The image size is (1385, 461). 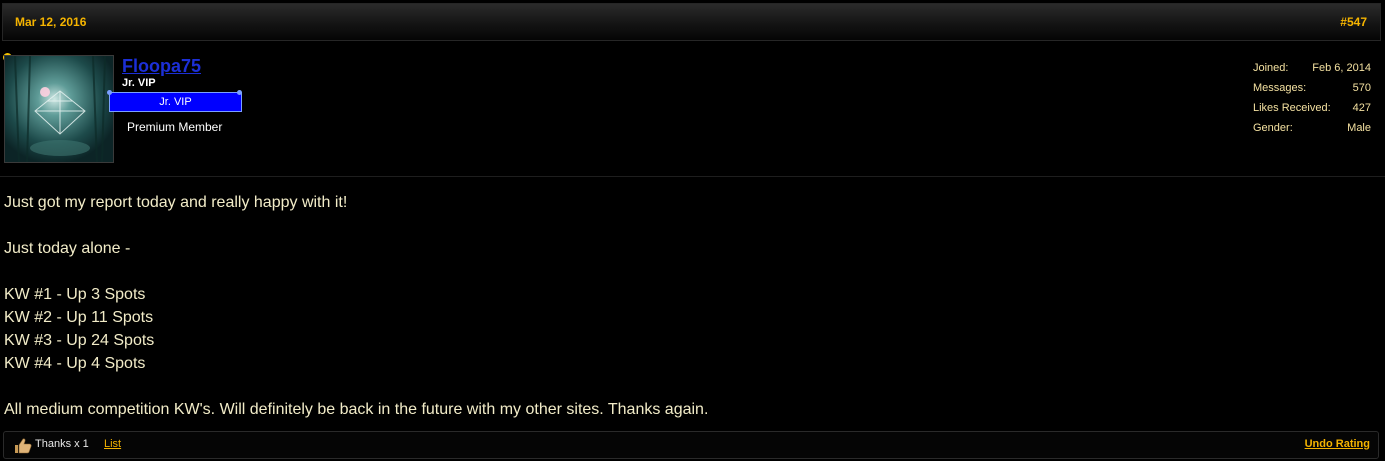 I want to click on stat-gender: Gender: Male, so click(x=1312, y=132).